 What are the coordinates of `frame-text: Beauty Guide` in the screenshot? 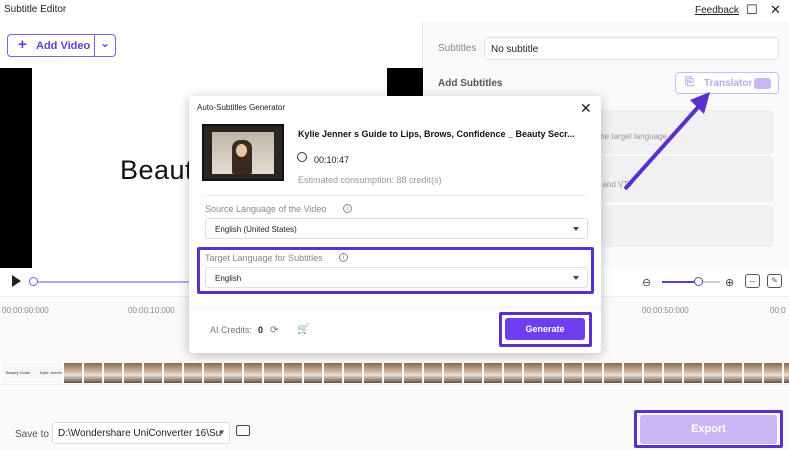 It's located at (18, 372).